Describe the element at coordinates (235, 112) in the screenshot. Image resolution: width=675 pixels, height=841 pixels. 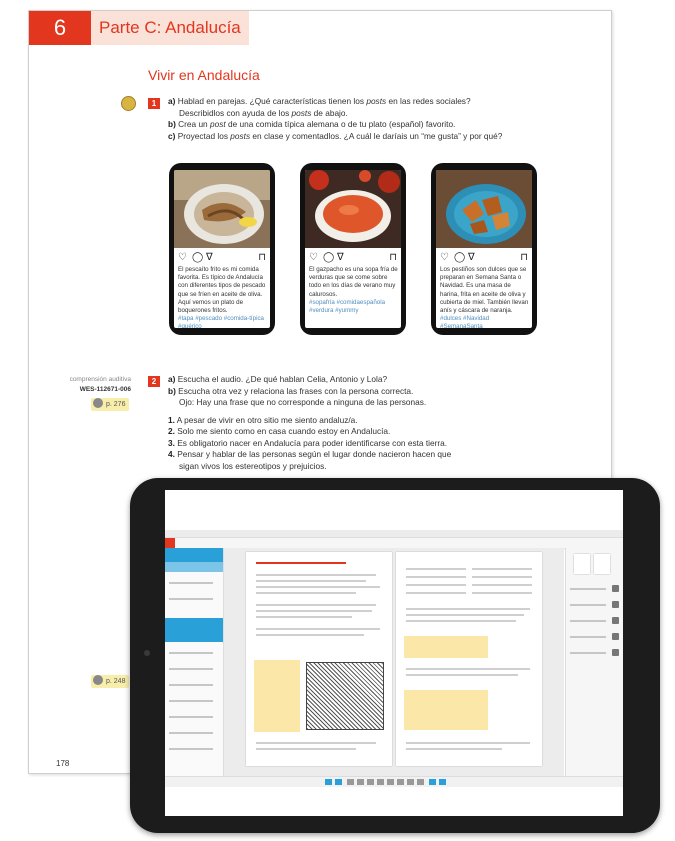
I see `ex1-a-text-line2: Describidlos con ayuda de los` at that location.